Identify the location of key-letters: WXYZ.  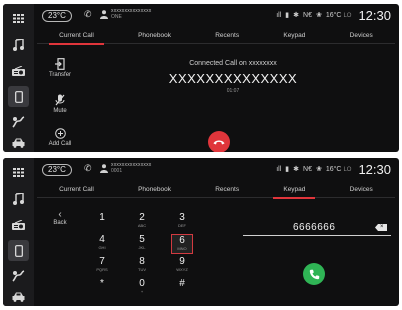
(182, 269).